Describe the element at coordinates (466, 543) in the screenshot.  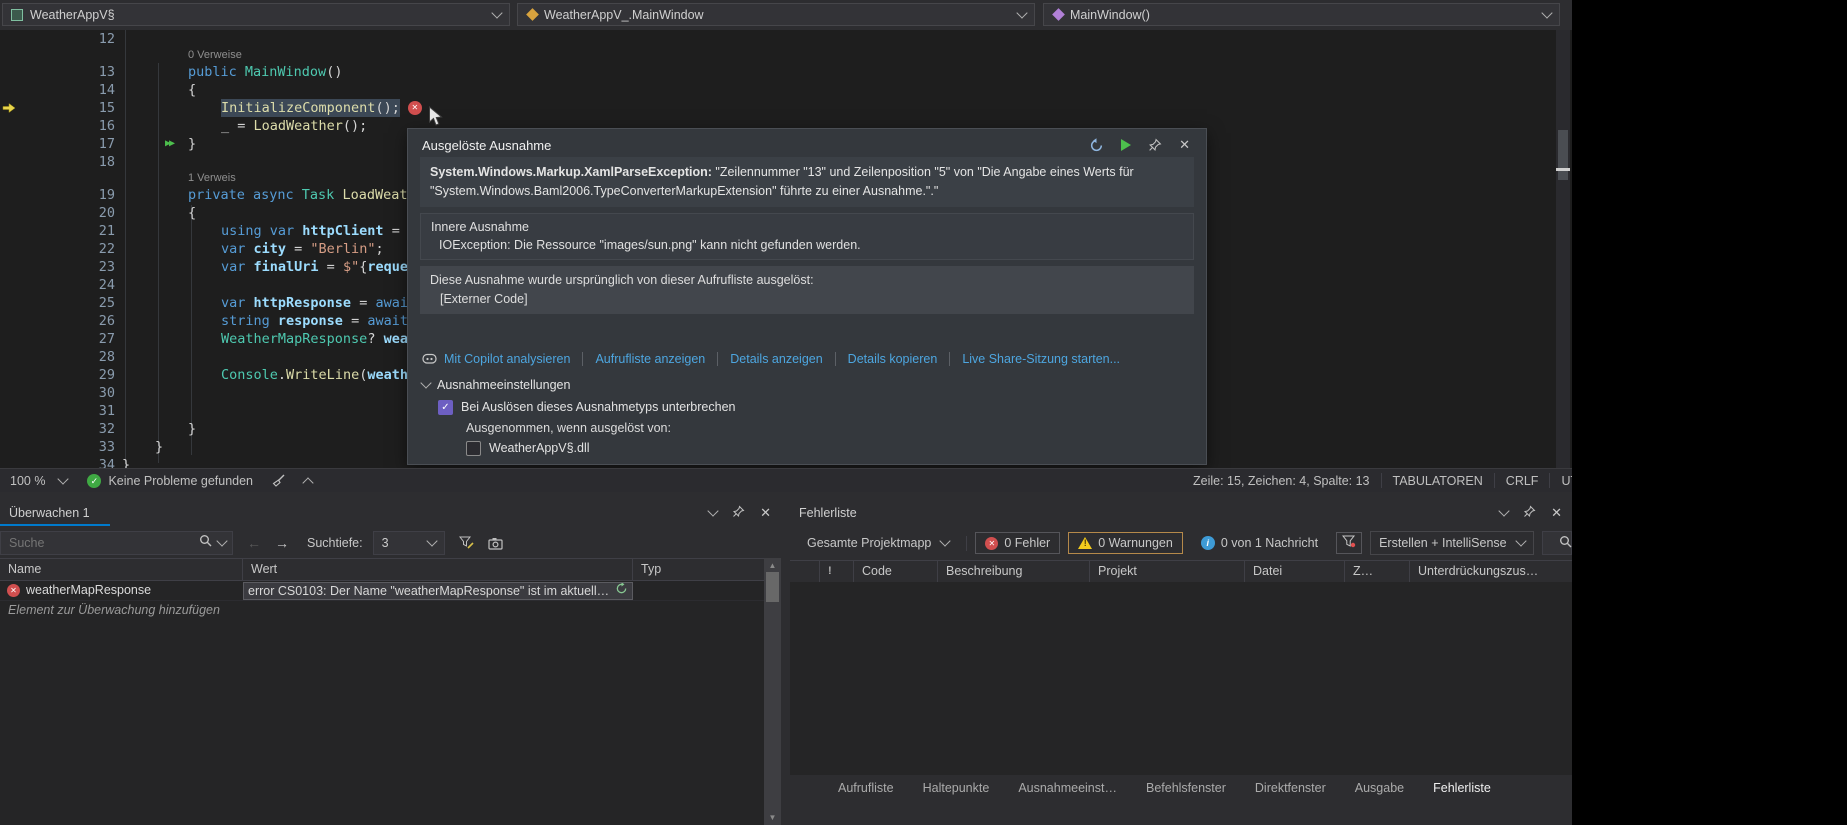
I see `filter-pencil-icon` at that location.